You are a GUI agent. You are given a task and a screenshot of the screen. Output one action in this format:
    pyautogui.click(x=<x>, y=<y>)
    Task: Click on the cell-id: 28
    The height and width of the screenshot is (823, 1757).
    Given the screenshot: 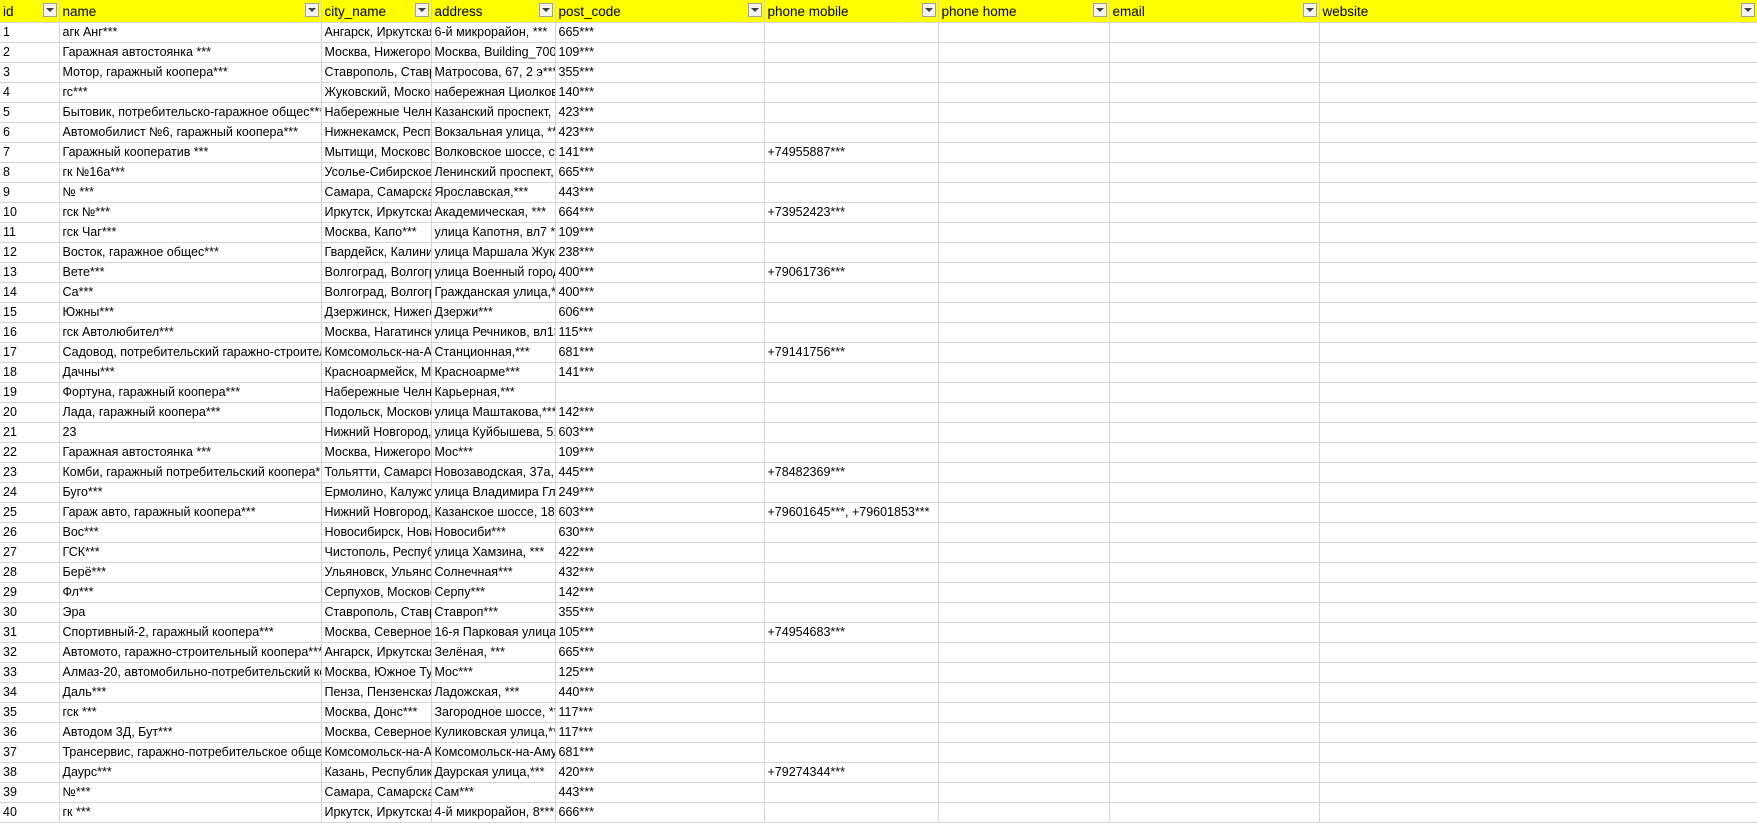 What is the action you would take?
    pyautogui.click(x=30, y=572)
    